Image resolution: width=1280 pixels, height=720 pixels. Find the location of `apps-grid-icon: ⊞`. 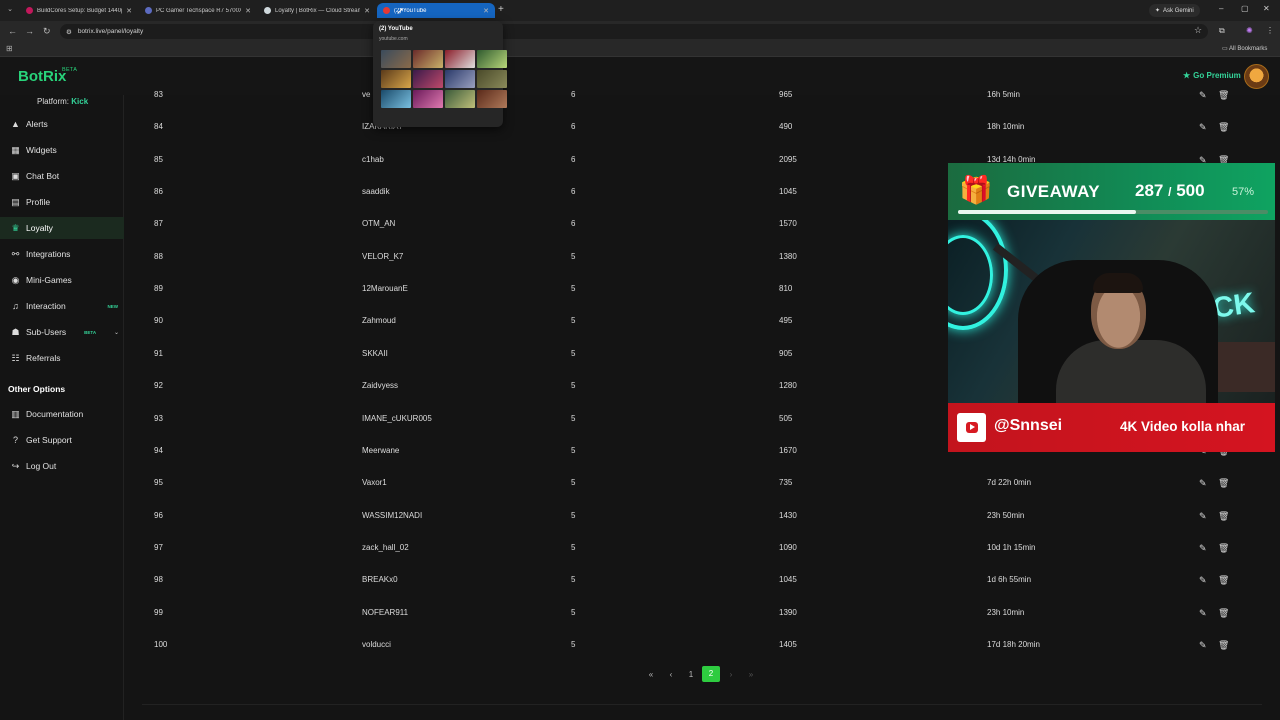

apps-grid-icon: ⊞ is located at coordinates (9, 48).